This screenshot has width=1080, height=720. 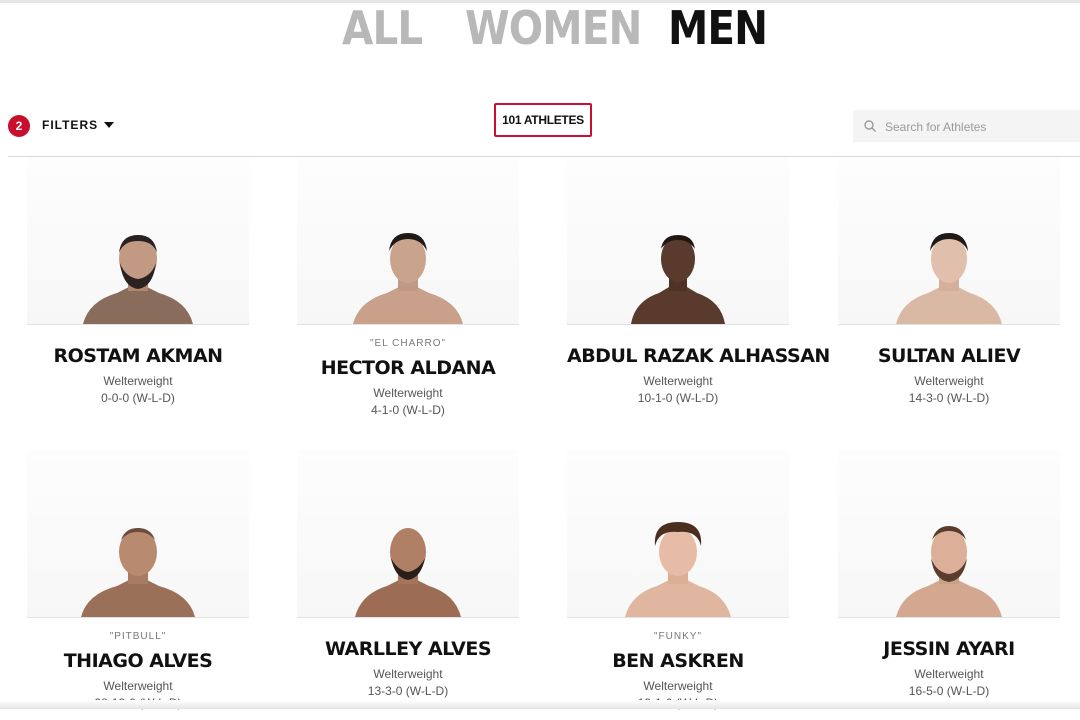 I want to click on athlete-card: ROSTAM AKMAN Welterweight 0-0-0 (W-L-D), so click(x=138, y=292).